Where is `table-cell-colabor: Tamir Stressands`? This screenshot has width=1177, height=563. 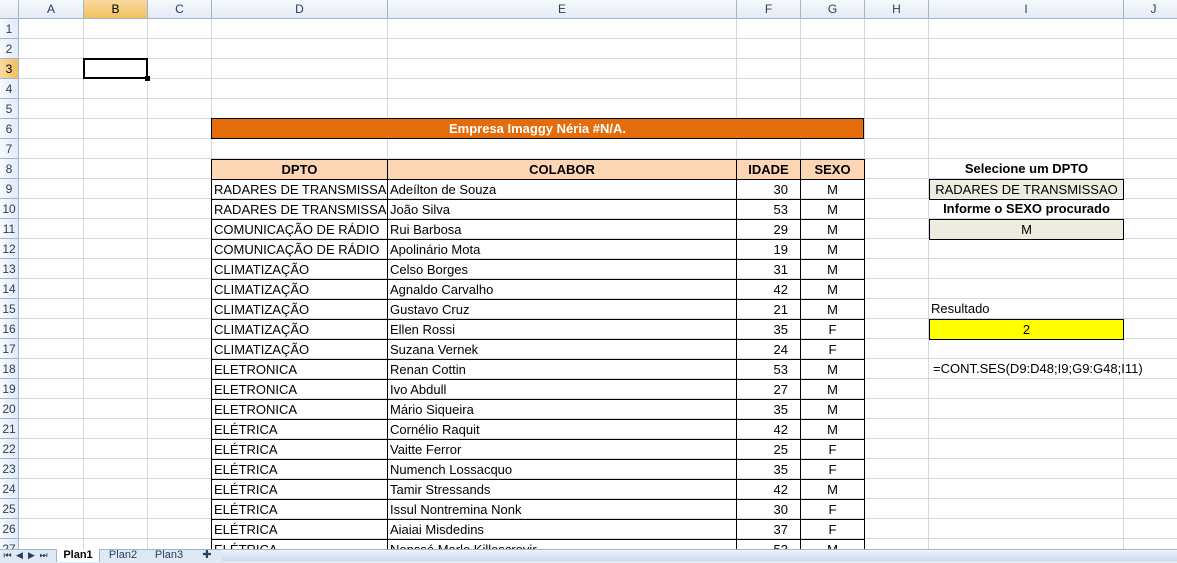
table-cell-colabor: Tamir Stressands is located at coordinates (562, 489).